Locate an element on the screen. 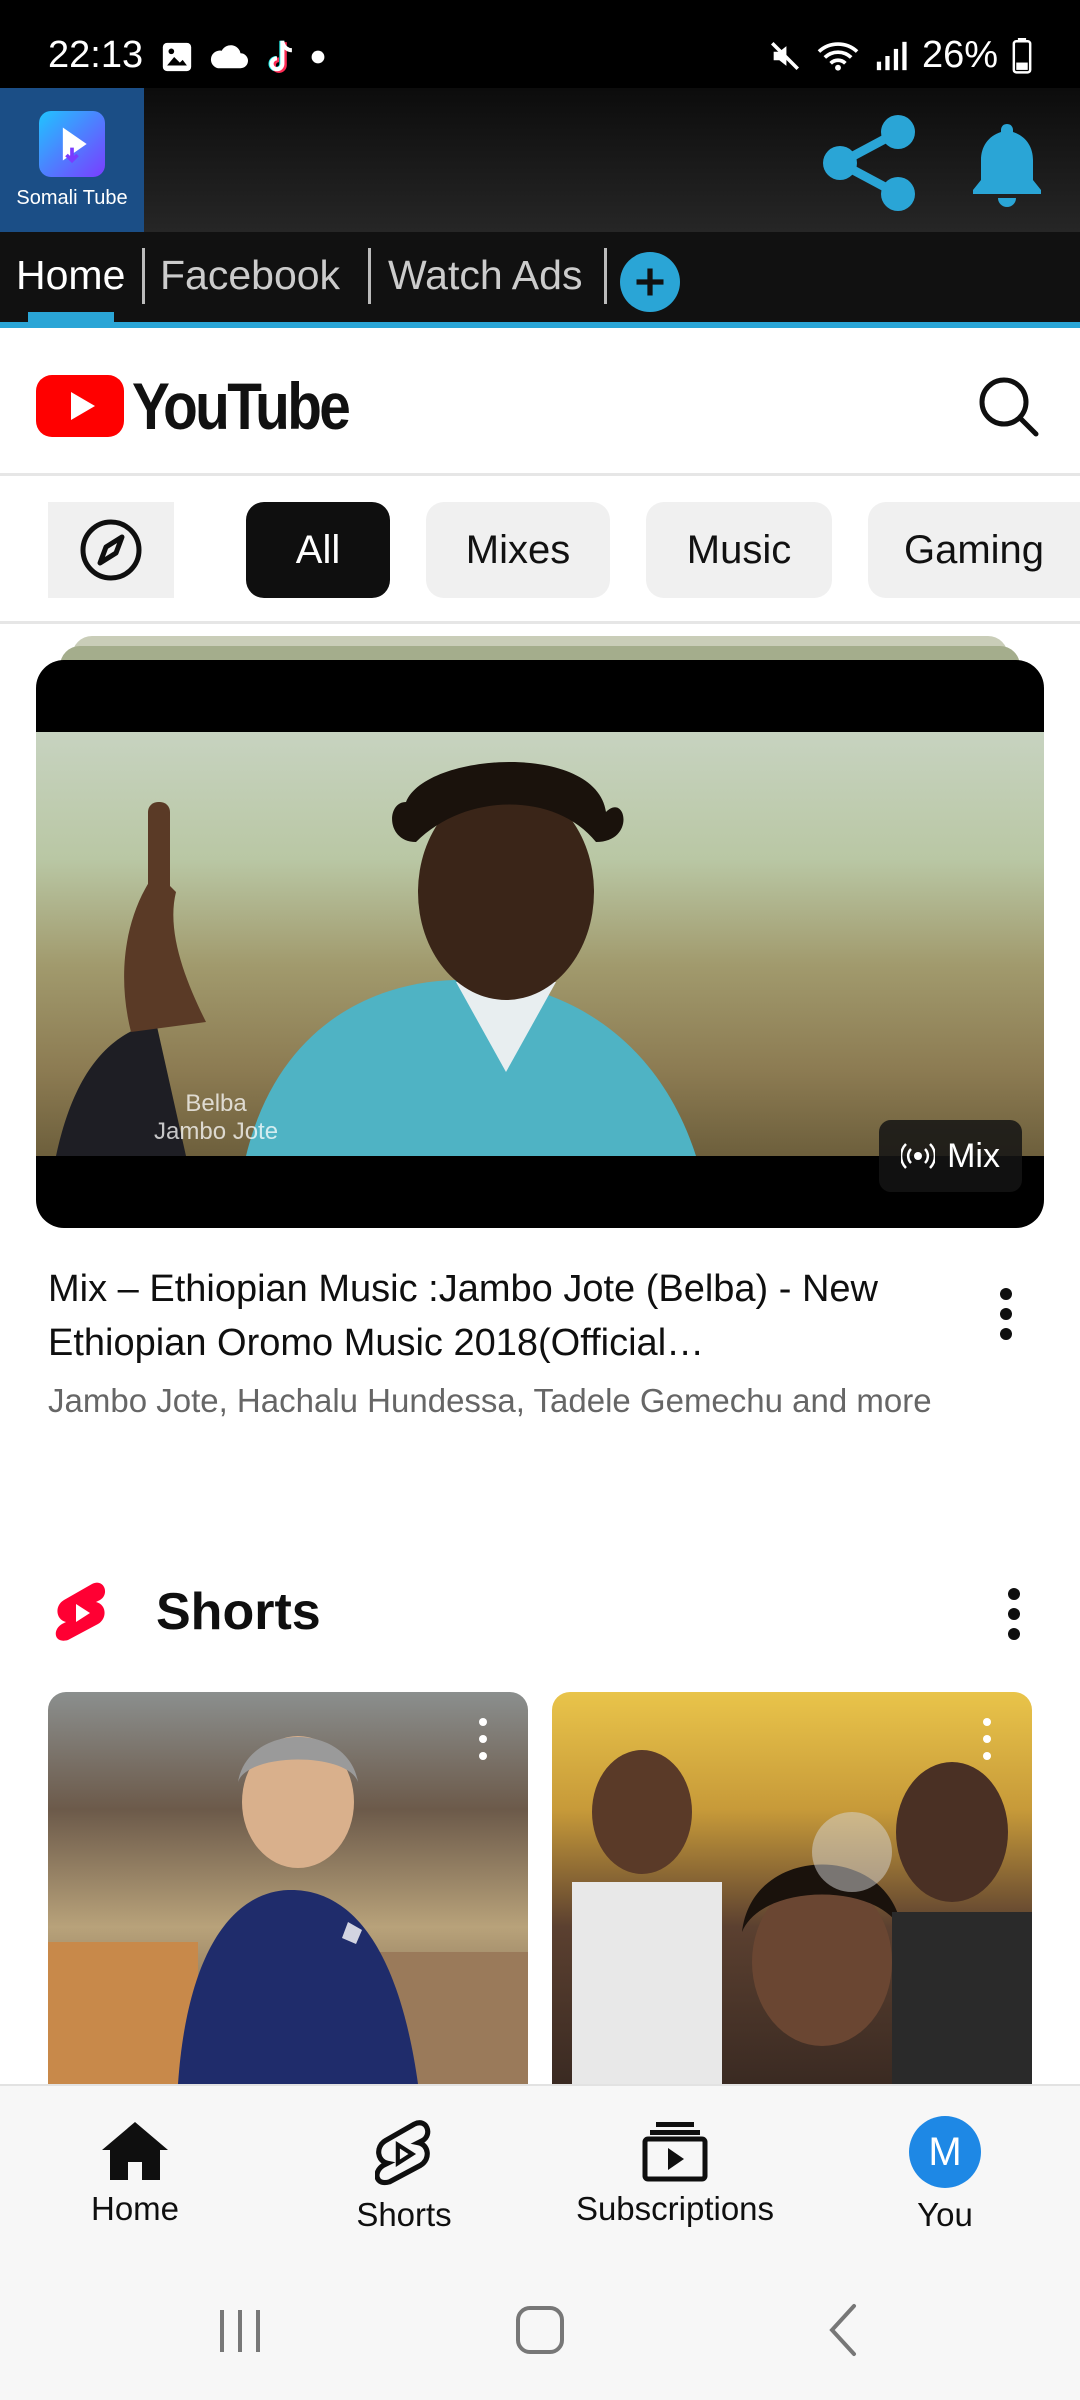 The width and height of the screenshot is (1080, 2400). thumbnail-caption: Belba Jambo Jote is located at coordinates (216, 1118).